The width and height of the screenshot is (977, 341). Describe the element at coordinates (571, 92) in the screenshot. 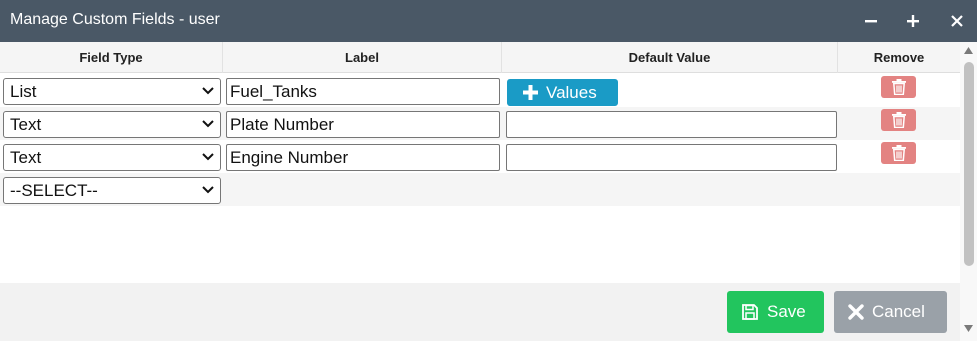

I see `values-button-label: Values` at that location.